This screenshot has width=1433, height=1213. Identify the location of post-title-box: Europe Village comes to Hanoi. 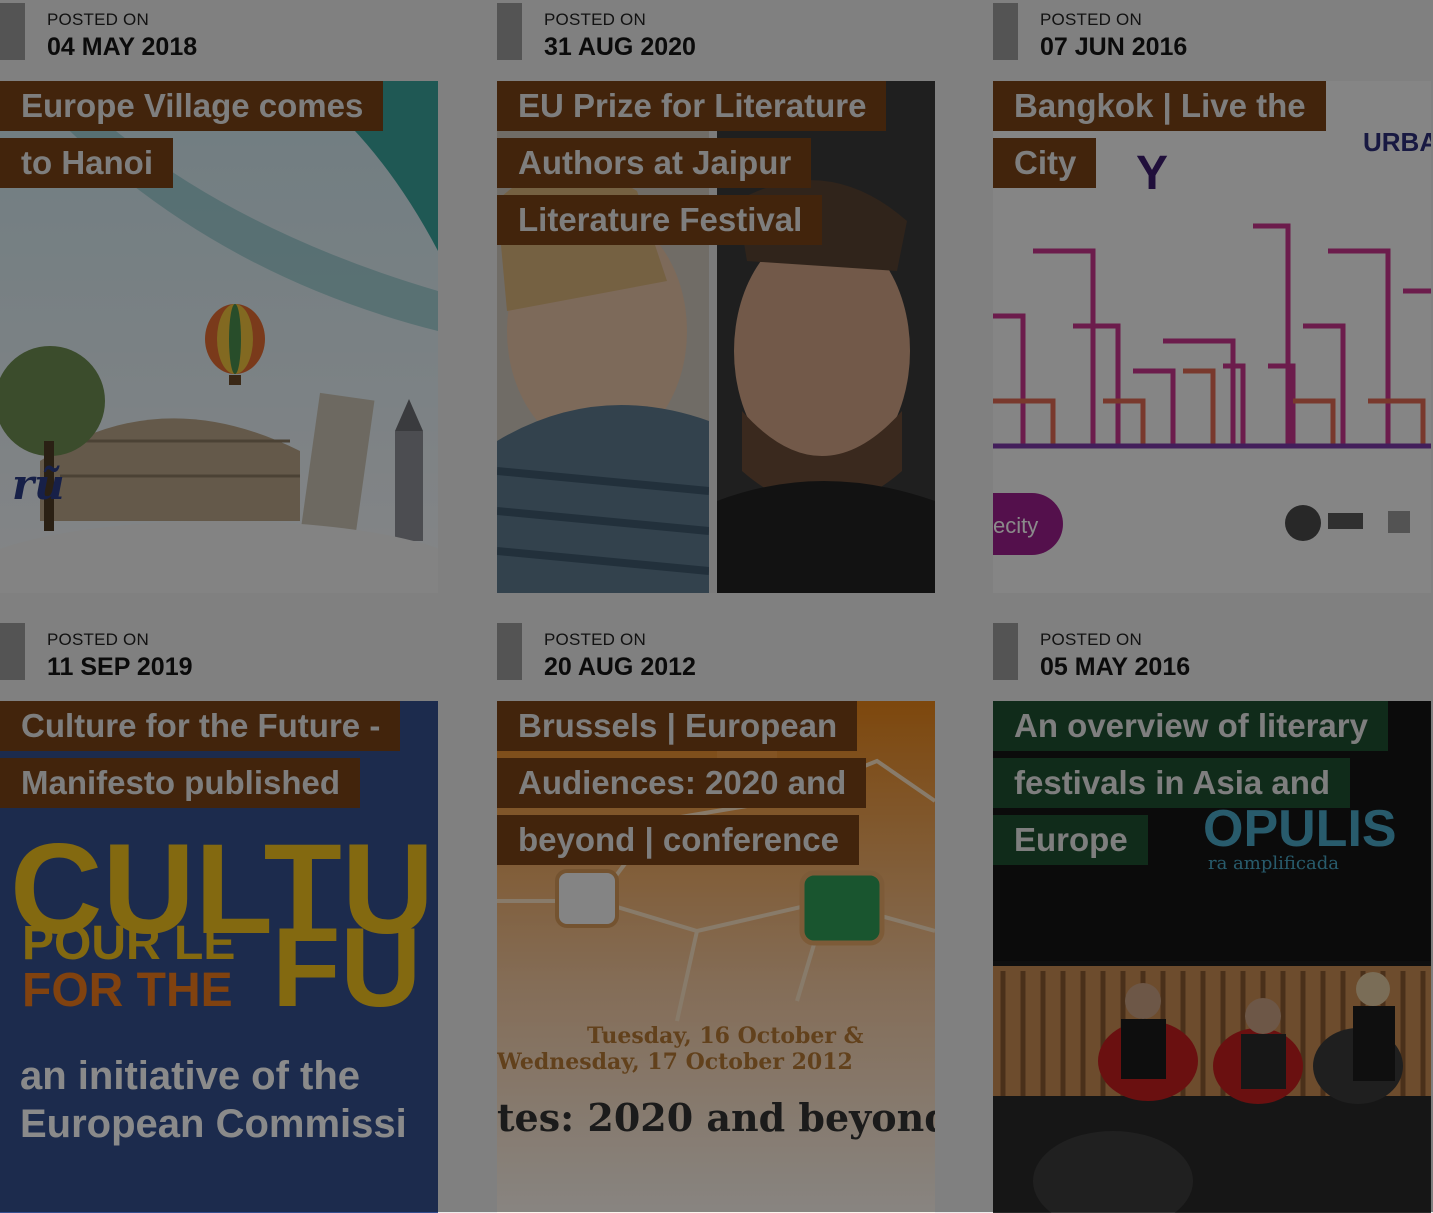
(200, 138).